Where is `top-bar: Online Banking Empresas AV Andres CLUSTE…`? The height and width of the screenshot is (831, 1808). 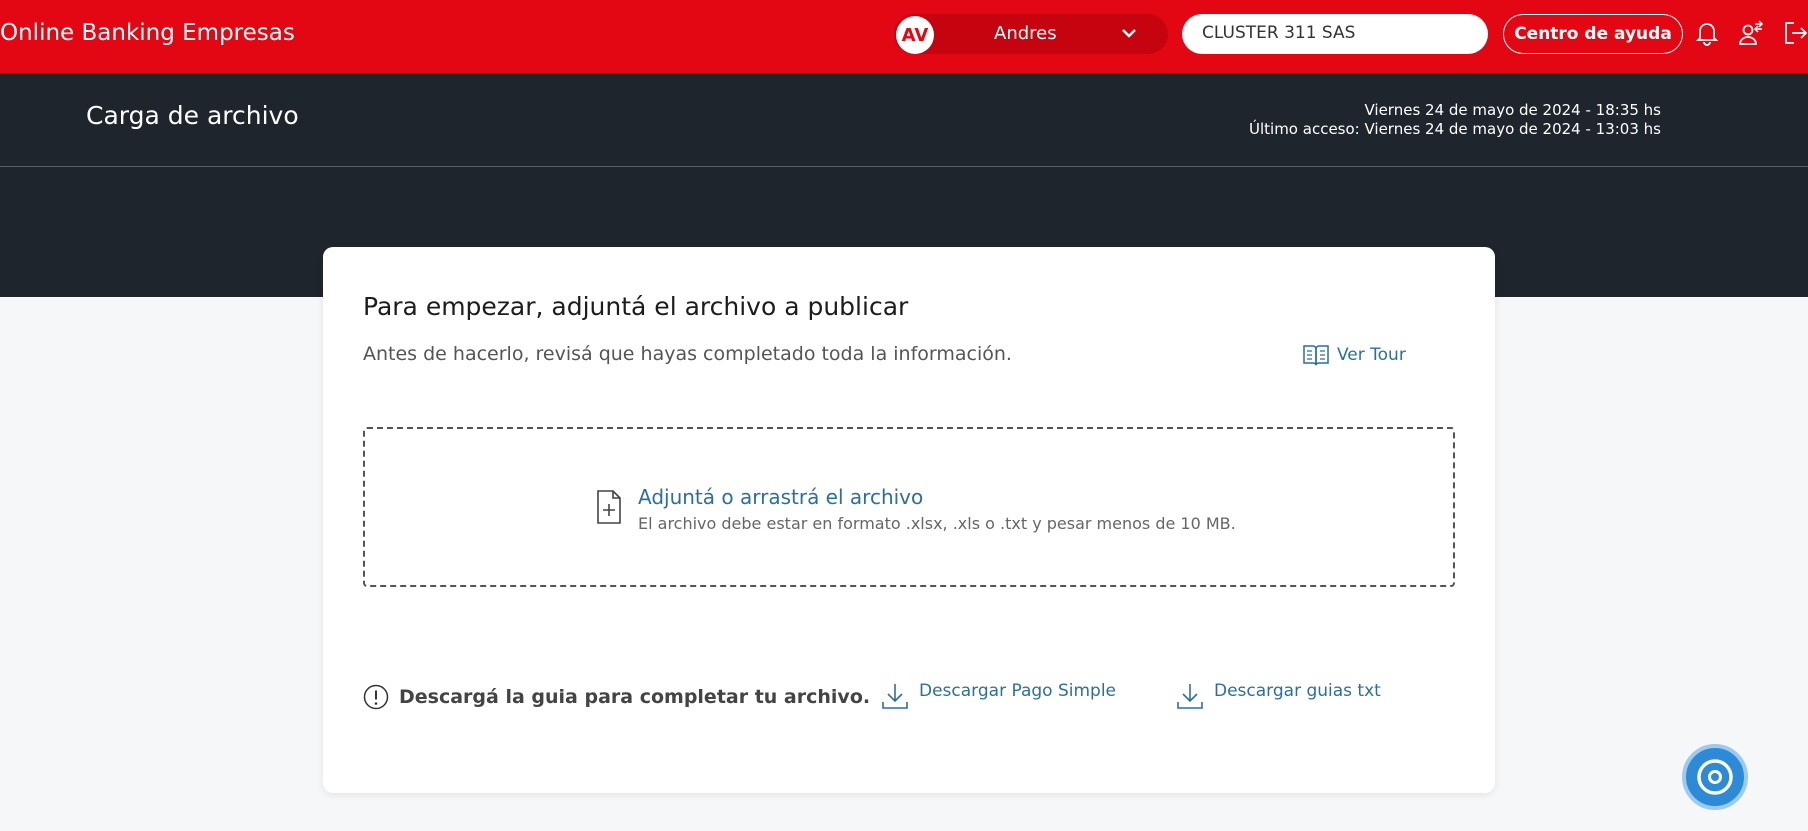
top-bar: Online Banking Empresas AV Andres CLUSTE… is located at coordinates (904, 36).